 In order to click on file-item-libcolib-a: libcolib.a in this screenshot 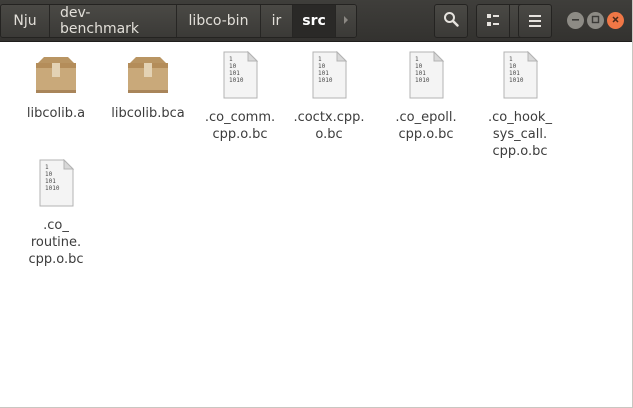, I will do `click(56, 88)`.